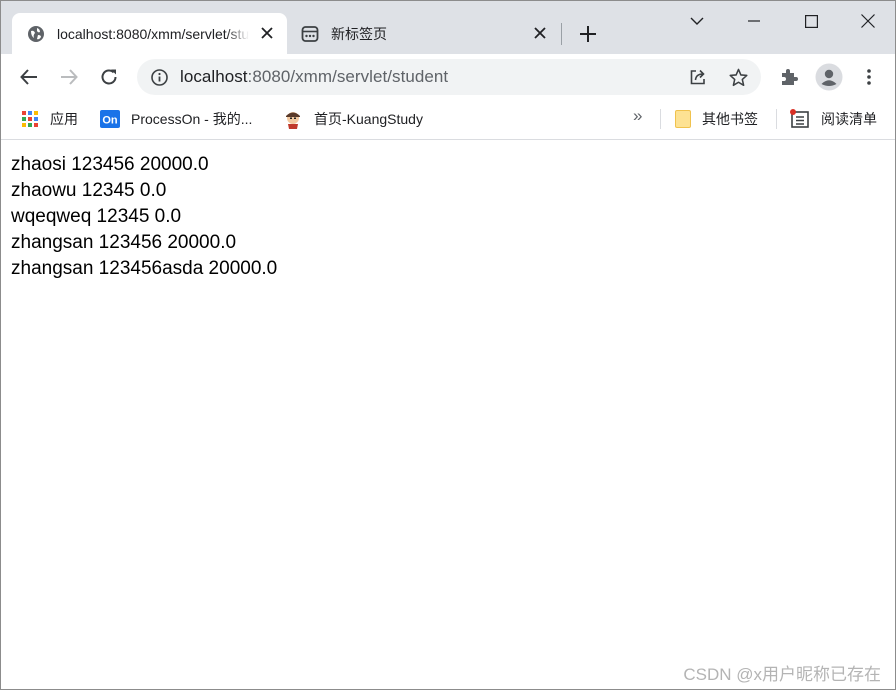 This screenshot has width=896, height=690. Describe the element at coordinates (561, 34) in the screenshot. I see `tab-separator` at that location.